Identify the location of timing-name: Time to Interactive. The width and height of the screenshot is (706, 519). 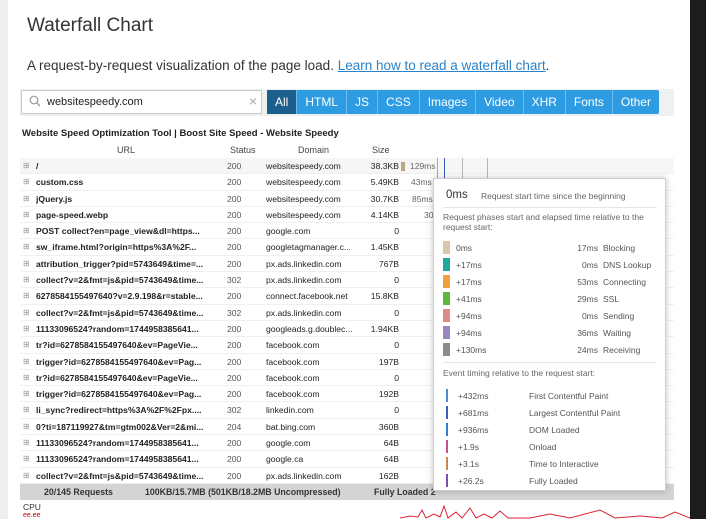
(564, 464).